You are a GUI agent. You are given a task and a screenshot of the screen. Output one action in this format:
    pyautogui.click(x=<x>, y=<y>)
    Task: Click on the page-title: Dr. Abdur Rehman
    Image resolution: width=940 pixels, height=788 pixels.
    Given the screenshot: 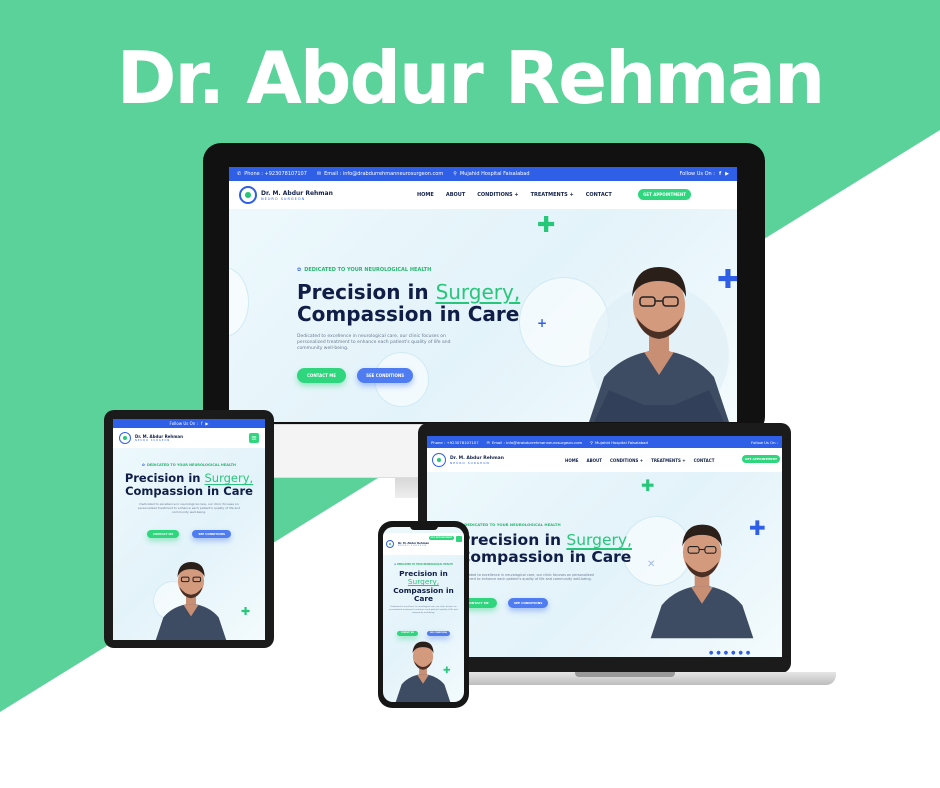 What is the action you would take?
    pyautogui.click(x=470, y=78)
    